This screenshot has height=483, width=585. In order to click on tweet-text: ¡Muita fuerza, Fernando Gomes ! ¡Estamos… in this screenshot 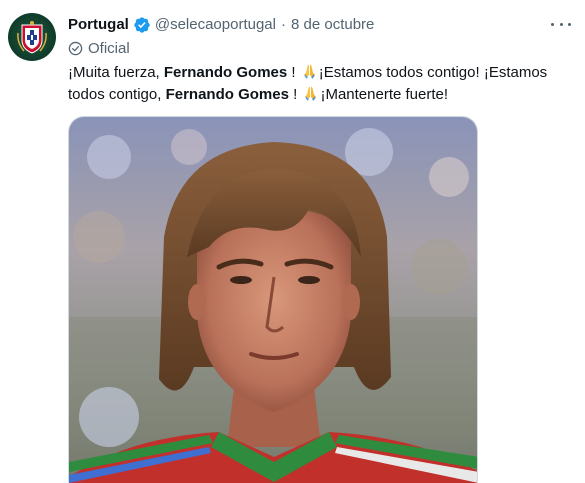, I will do `click(320, 84)`.